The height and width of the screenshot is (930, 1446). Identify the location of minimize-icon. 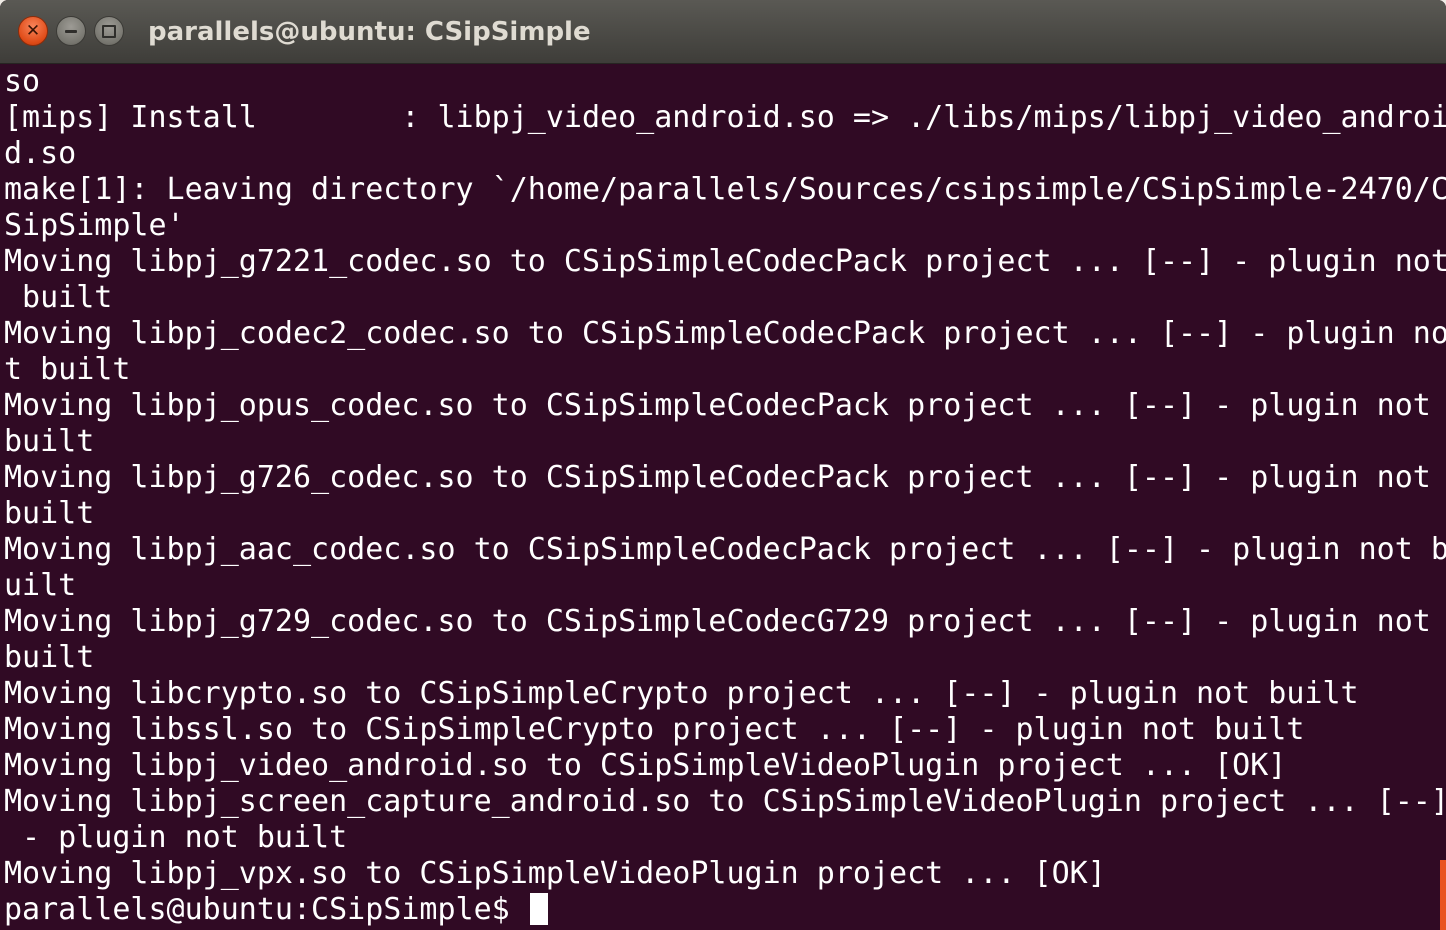
(71, 31).